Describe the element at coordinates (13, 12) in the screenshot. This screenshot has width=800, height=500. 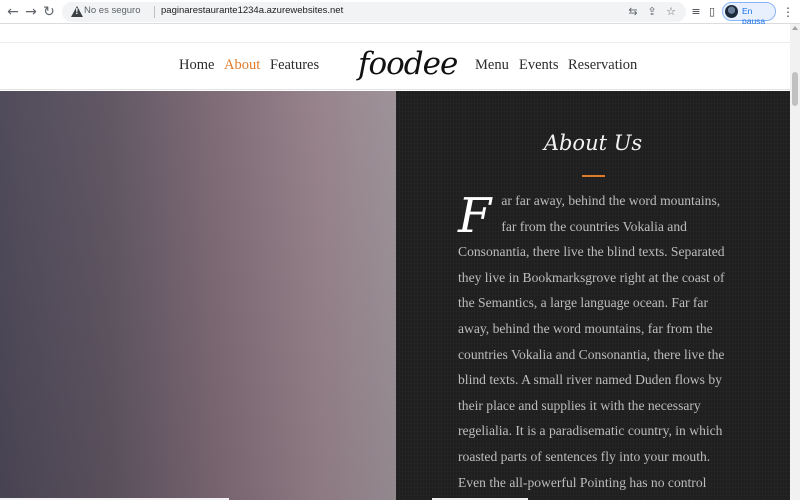
I see `back-icon: ←` at that location.